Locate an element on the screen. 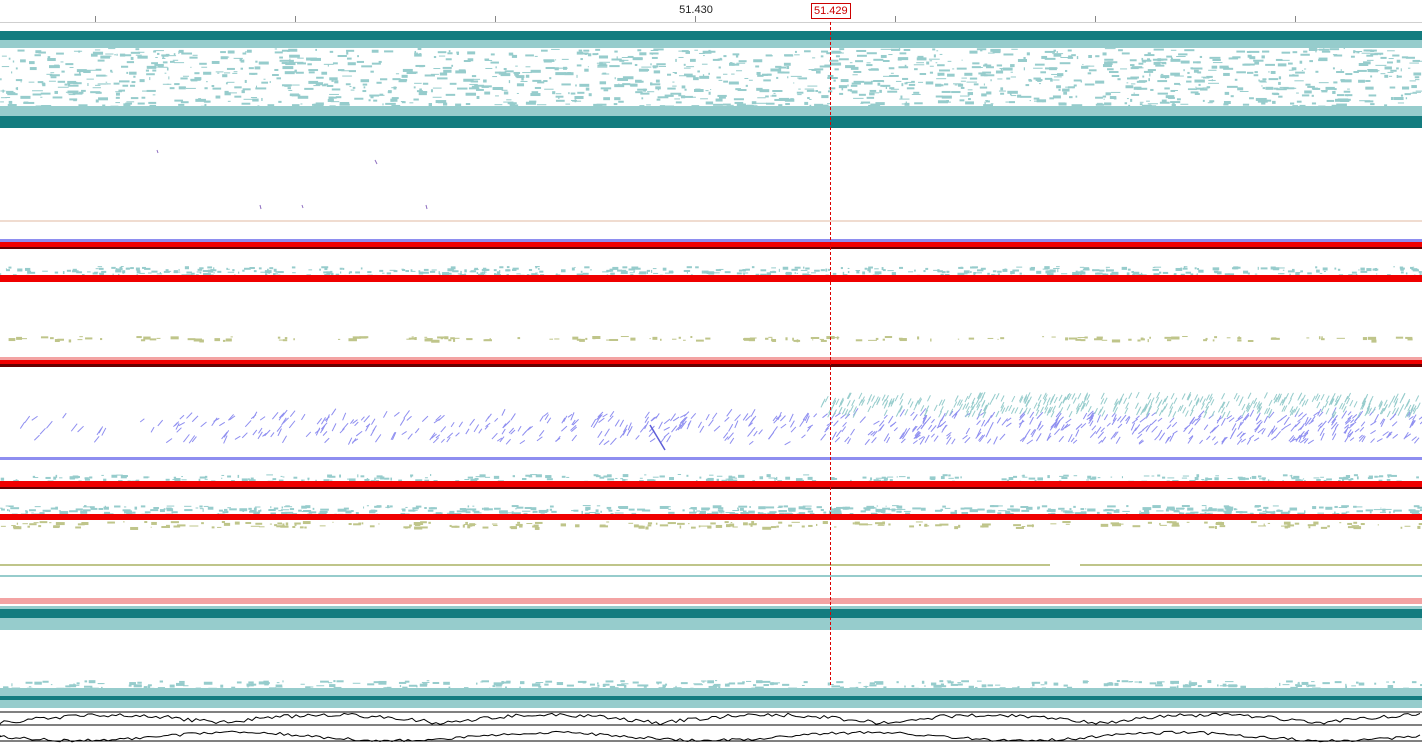 This screenshot has height=743, width=1422. cursor-position-label: 51.429 is located at coordinates (831, 11).